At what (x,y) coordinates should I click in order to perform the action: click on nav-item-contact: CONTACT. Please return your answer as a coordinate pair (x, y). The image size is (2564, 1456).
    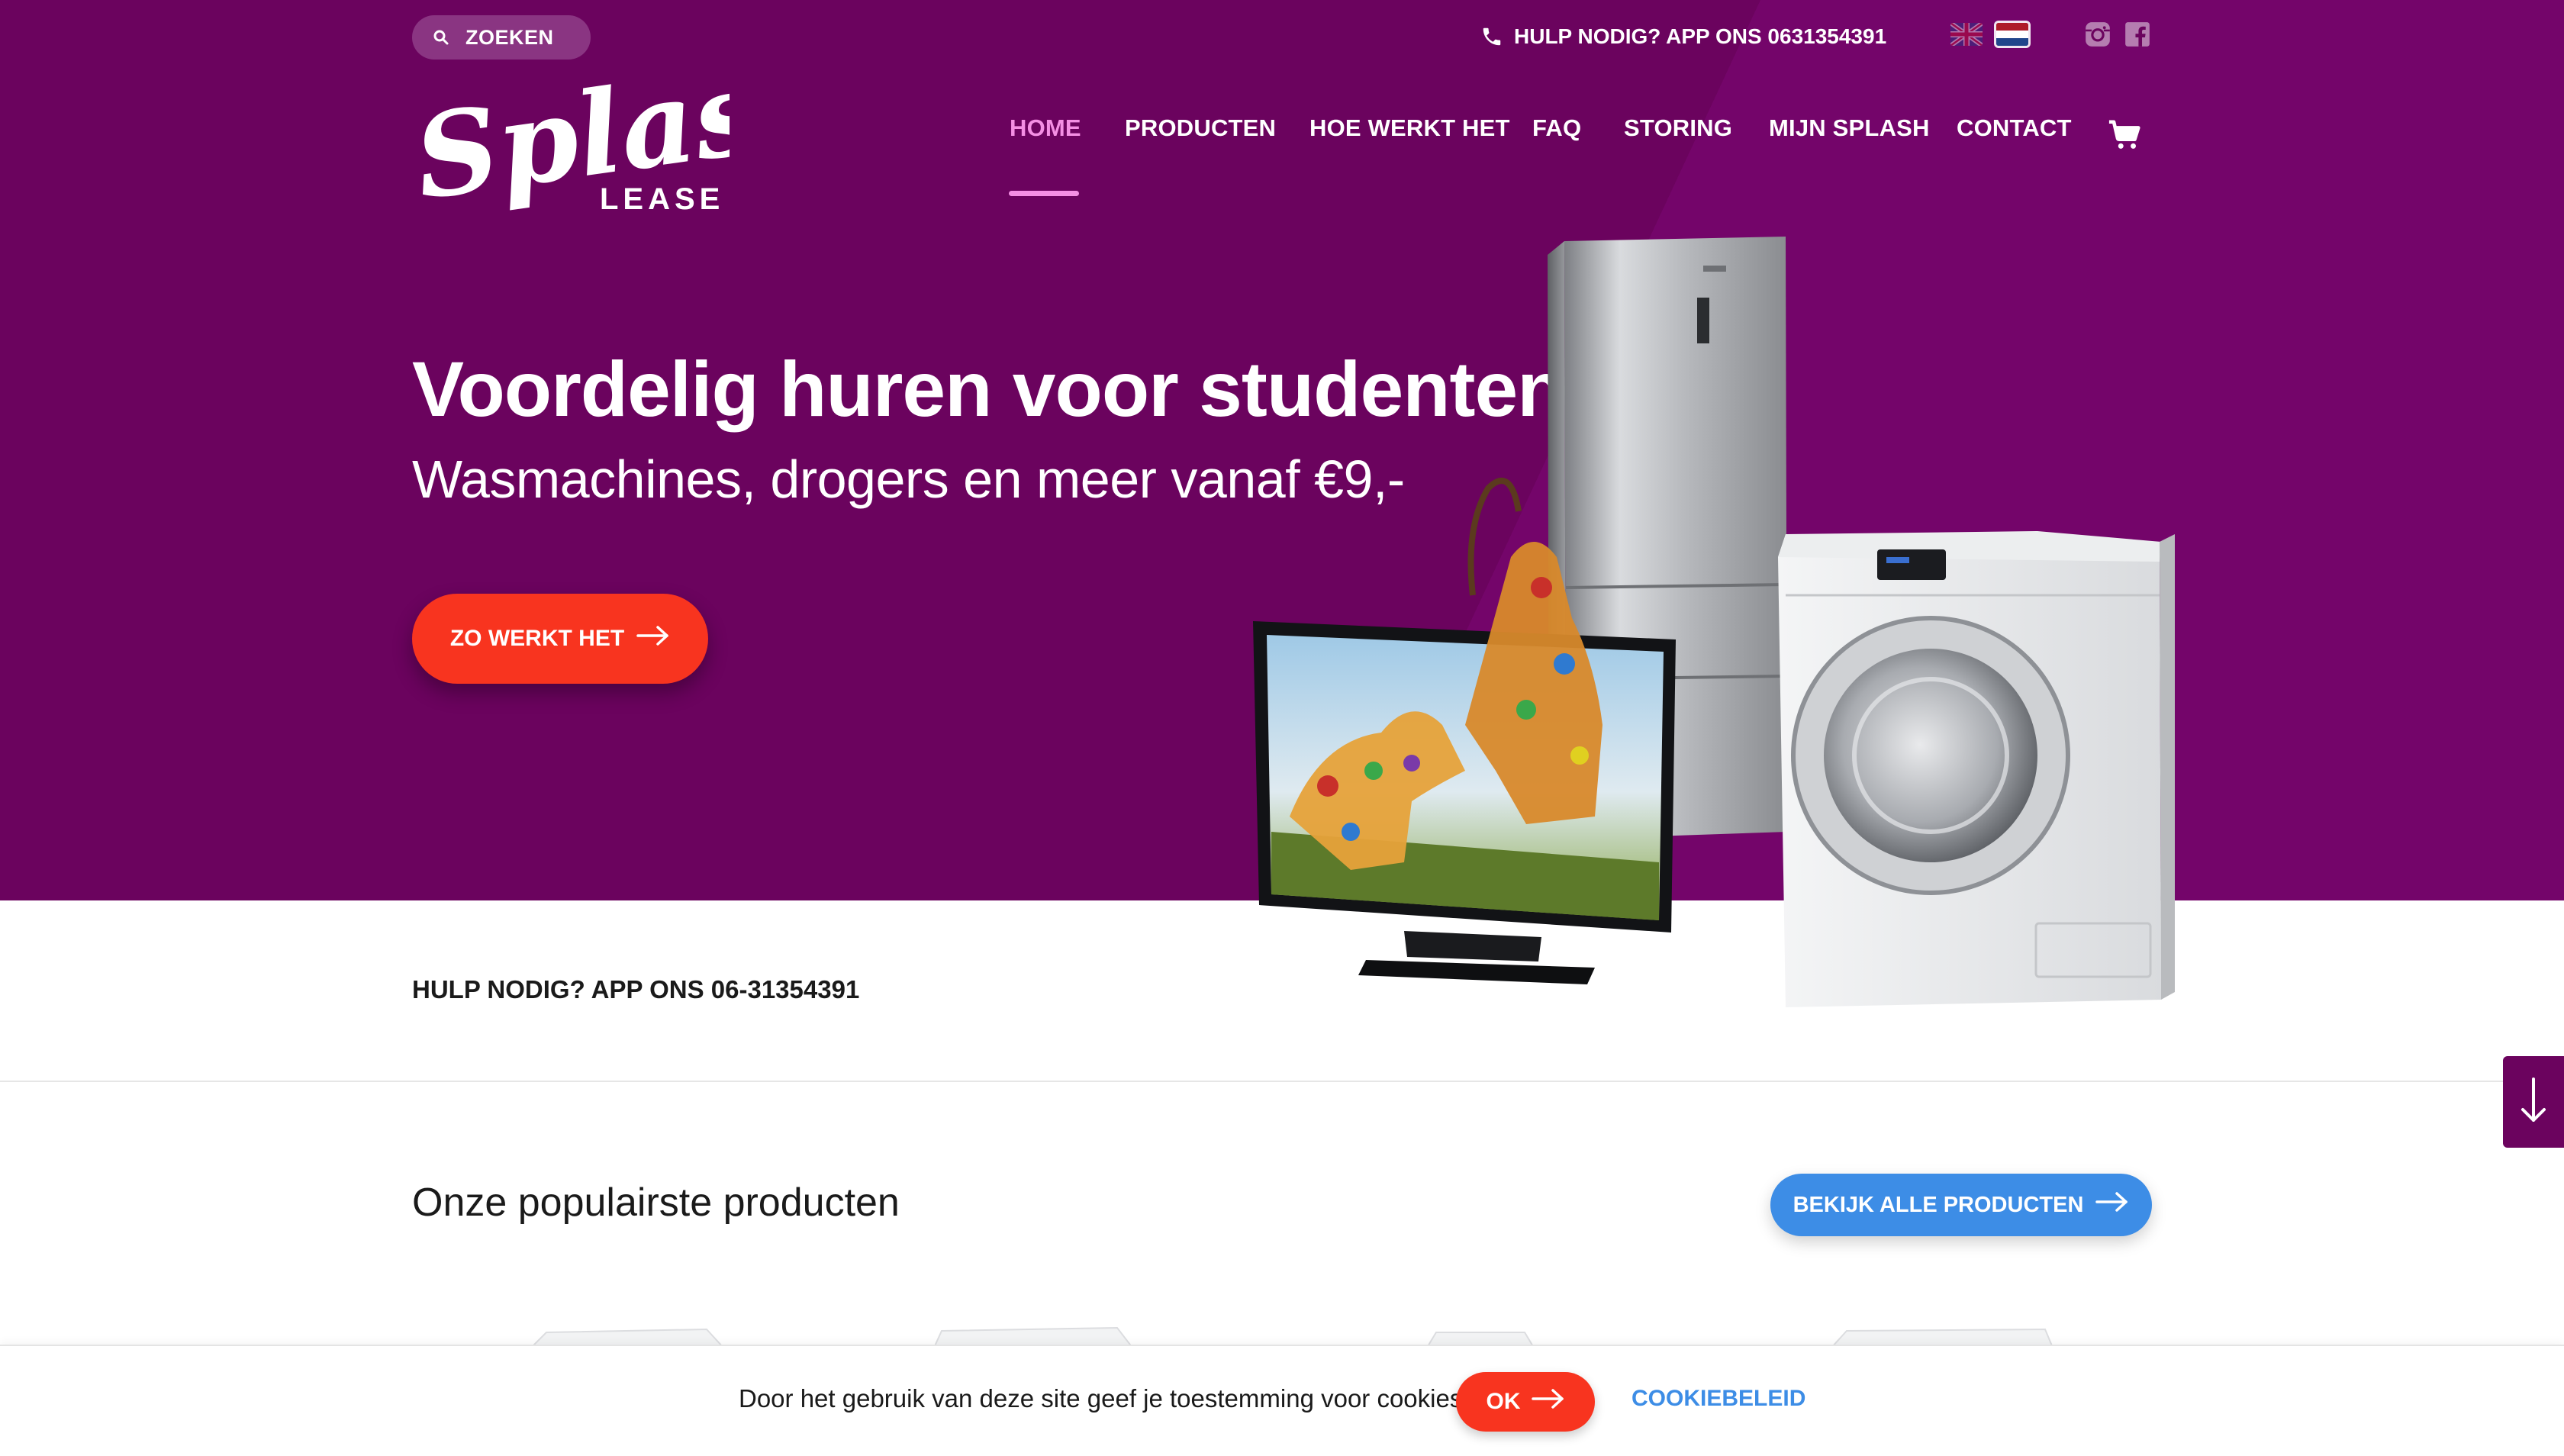
    Looking at the image, I should click on (2014, 128).